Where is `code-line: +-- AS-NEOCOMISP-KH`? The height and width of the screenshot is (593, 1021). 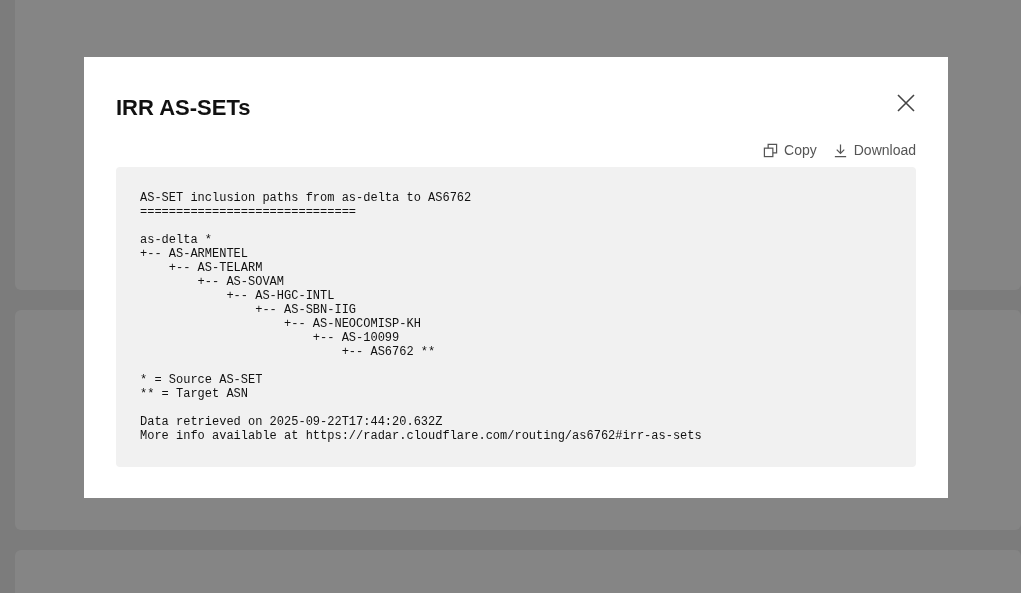
code-line: +-- AS-NEOCOMISP-KH is located at coordinates (352, 324).